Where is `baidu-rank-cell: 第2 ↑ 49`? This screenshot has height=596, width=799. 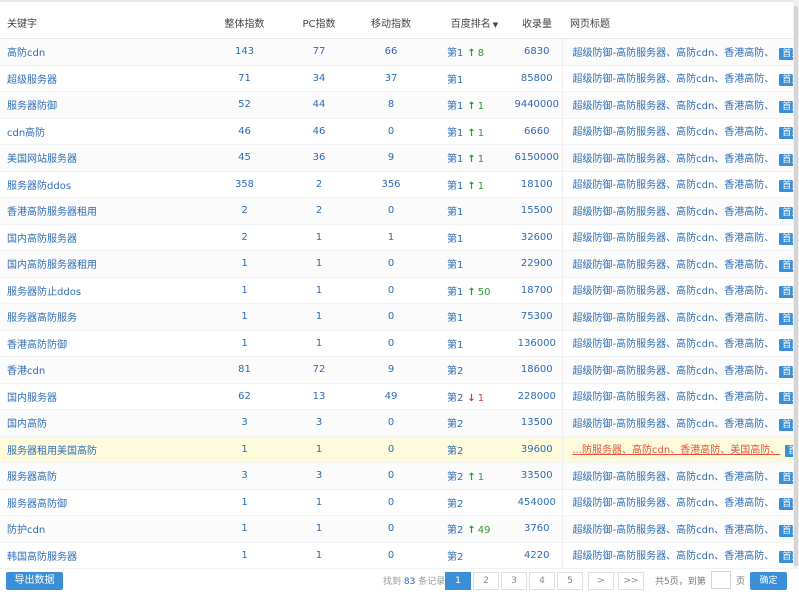
baidu-rank-cell: 第2 ↑ 49 is located at coordinates (474, 529).